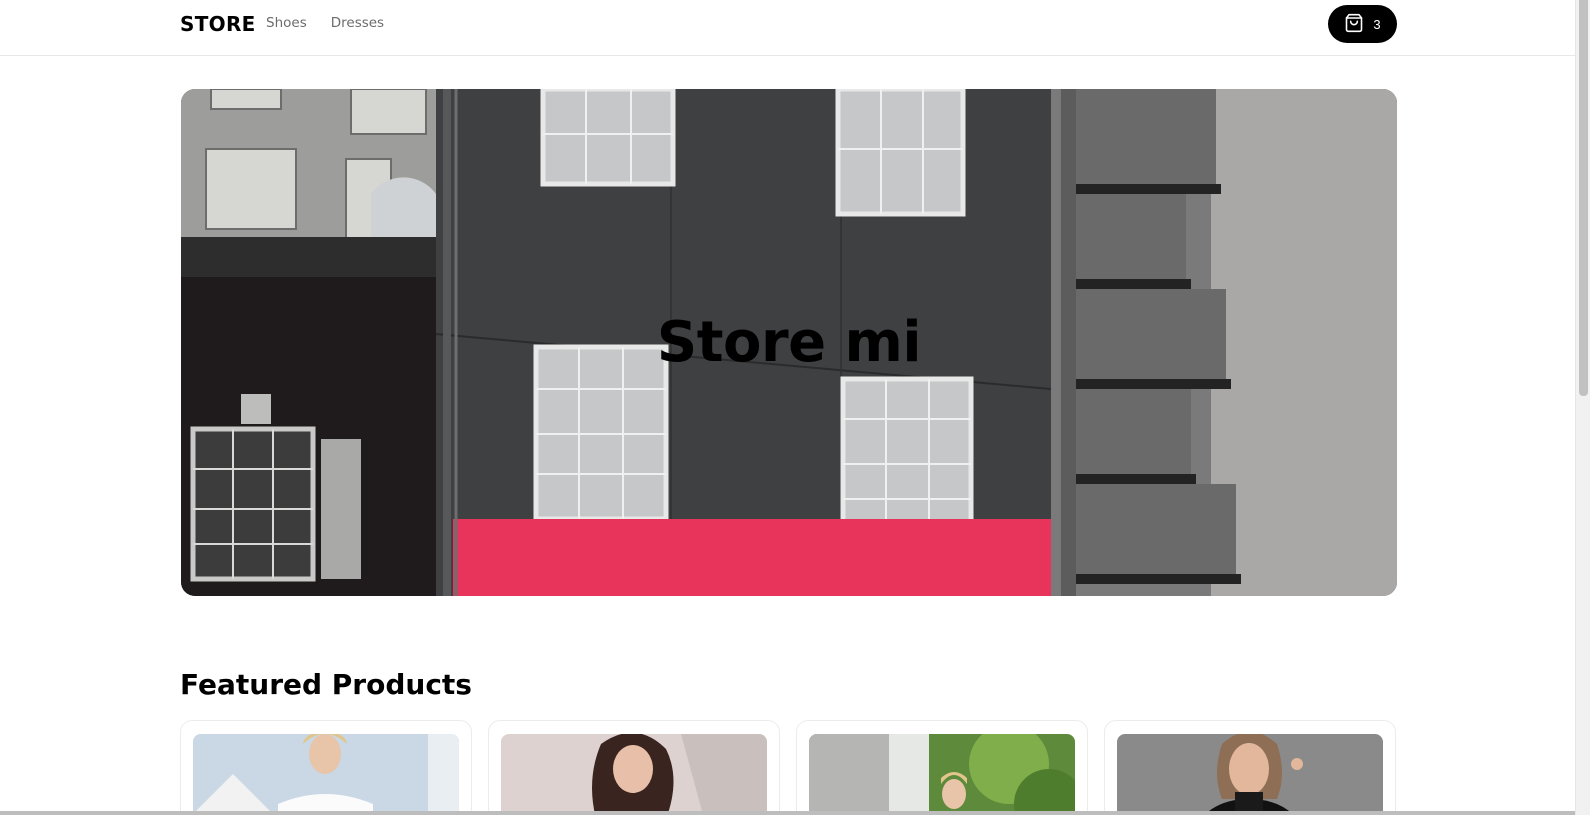  Describe the element at coordinates (1354, 24) in the screenshot. I see `shopping-bag-icon` at that location.